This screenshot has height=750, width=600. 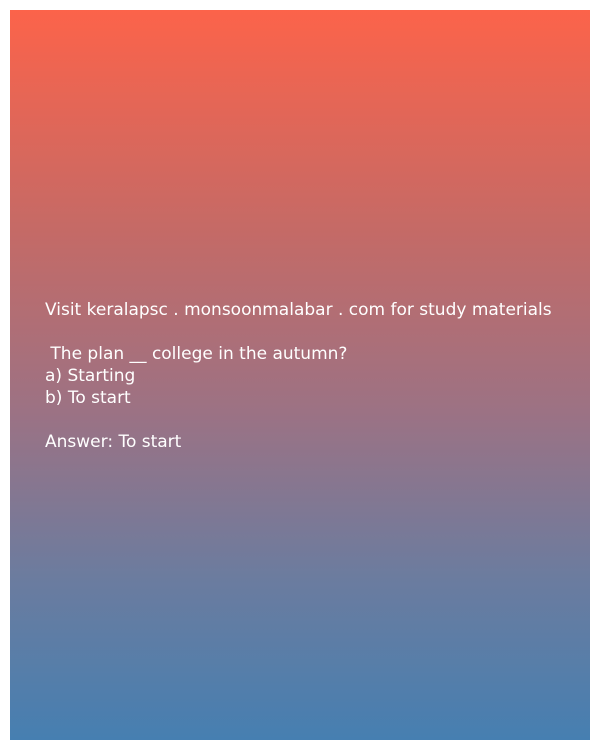 What do you see at coordinates (88, 398) in the screenshot?
I see `option-b: b) To start` at bounding box center [88, 398].